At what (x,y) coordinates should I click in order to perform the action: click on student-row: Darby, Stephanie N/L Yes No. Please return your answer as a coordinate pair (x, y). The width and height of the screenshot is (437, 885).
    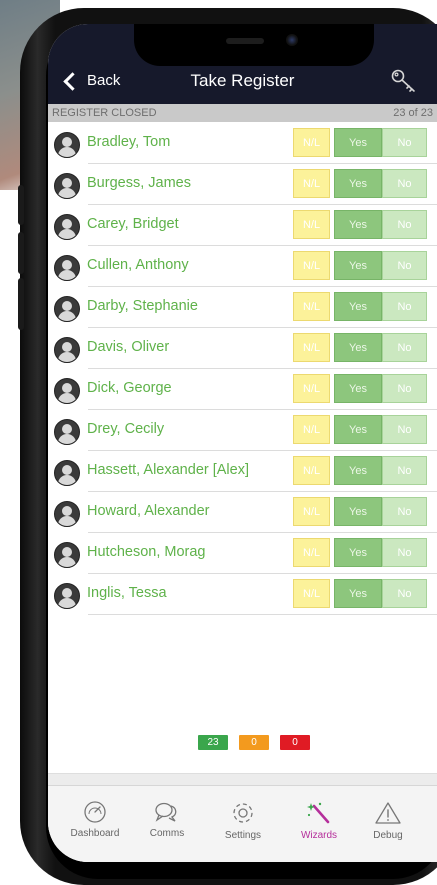
    Looking at the image, I should click on (242, 307).